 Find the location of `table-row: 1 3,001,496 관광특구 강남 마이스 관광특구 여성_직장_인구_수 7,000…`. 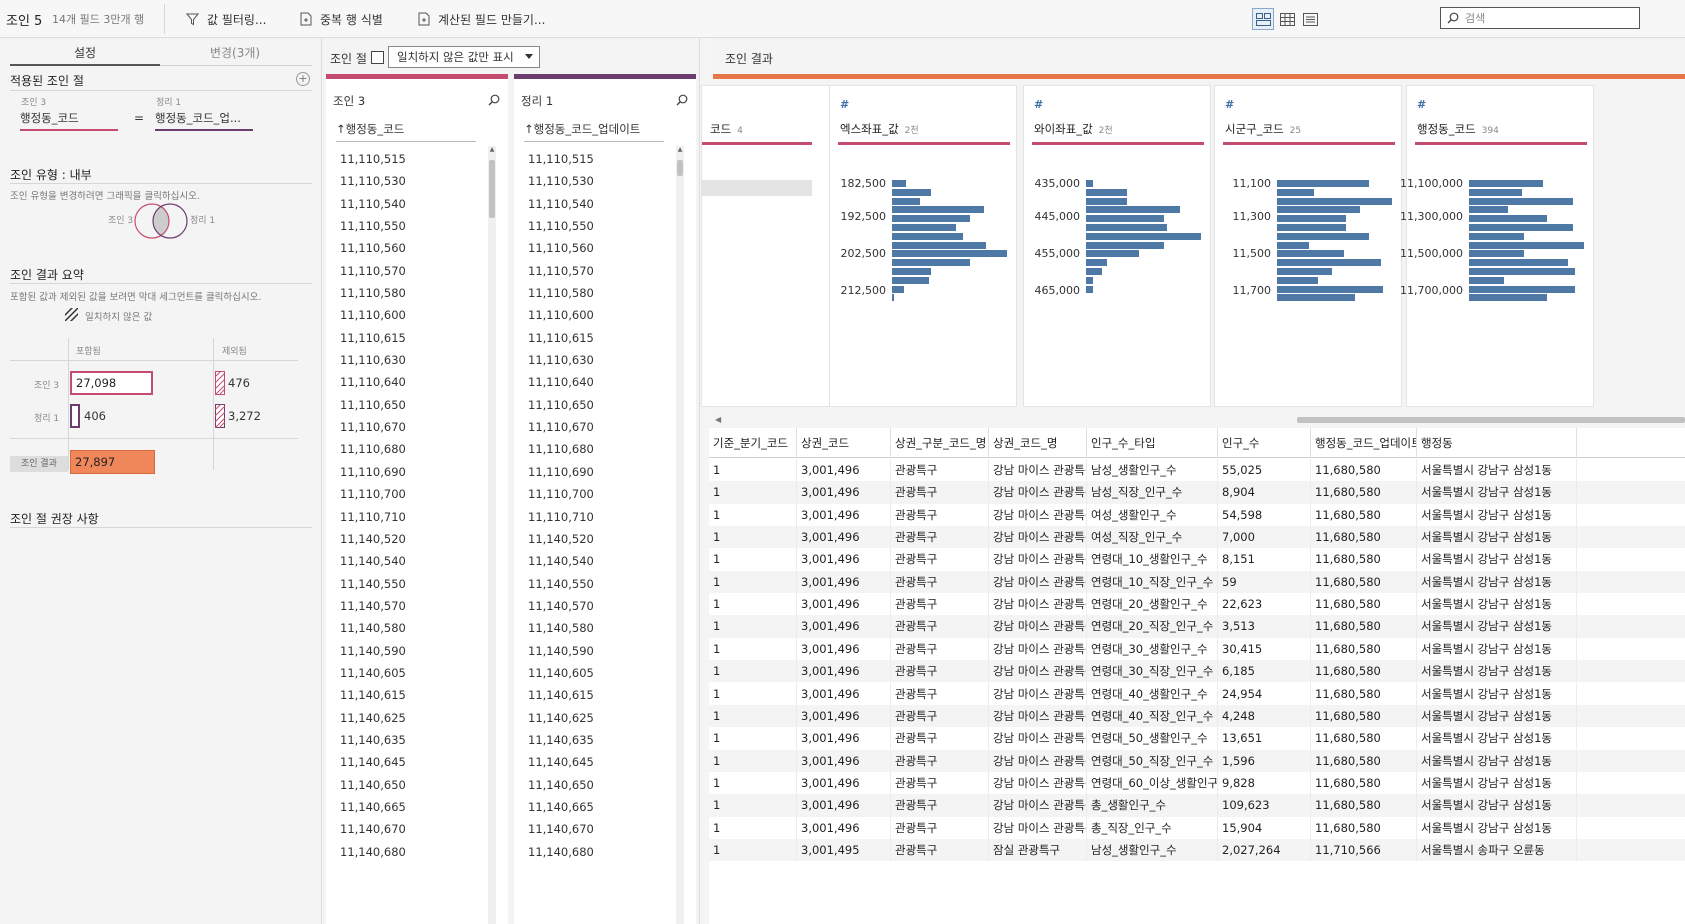

table-row: 1 3,001,496 관광특구 강남 마이스 관광특구 여성_직장_인구_수 7,000… is located at coordinates (1197, 537).